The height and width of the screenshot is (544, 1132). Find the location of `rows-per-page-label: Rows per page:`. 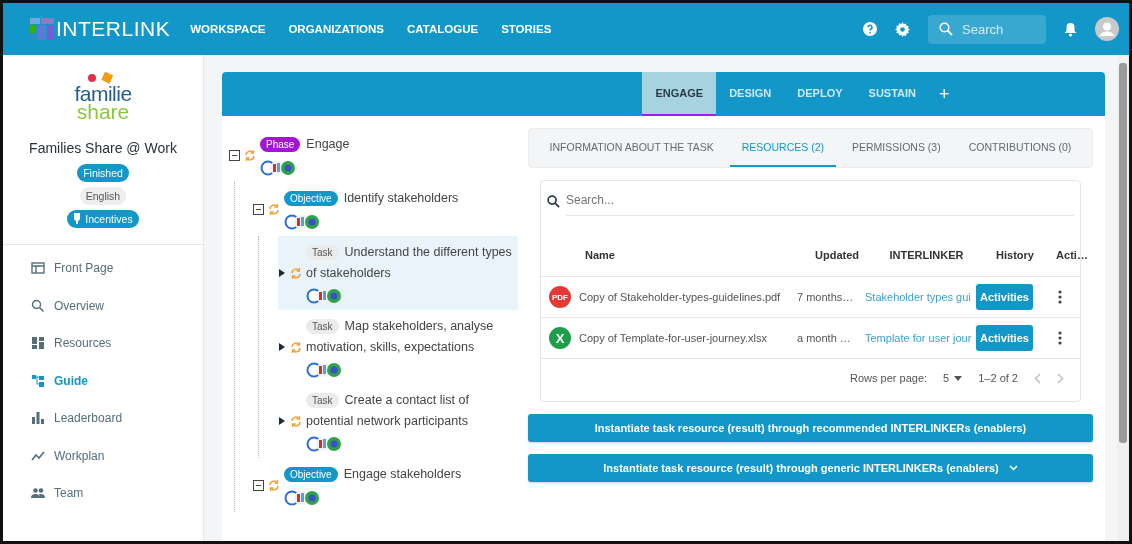

rows-per-page-label: Rows per page: is located at coordinates (889, 378).